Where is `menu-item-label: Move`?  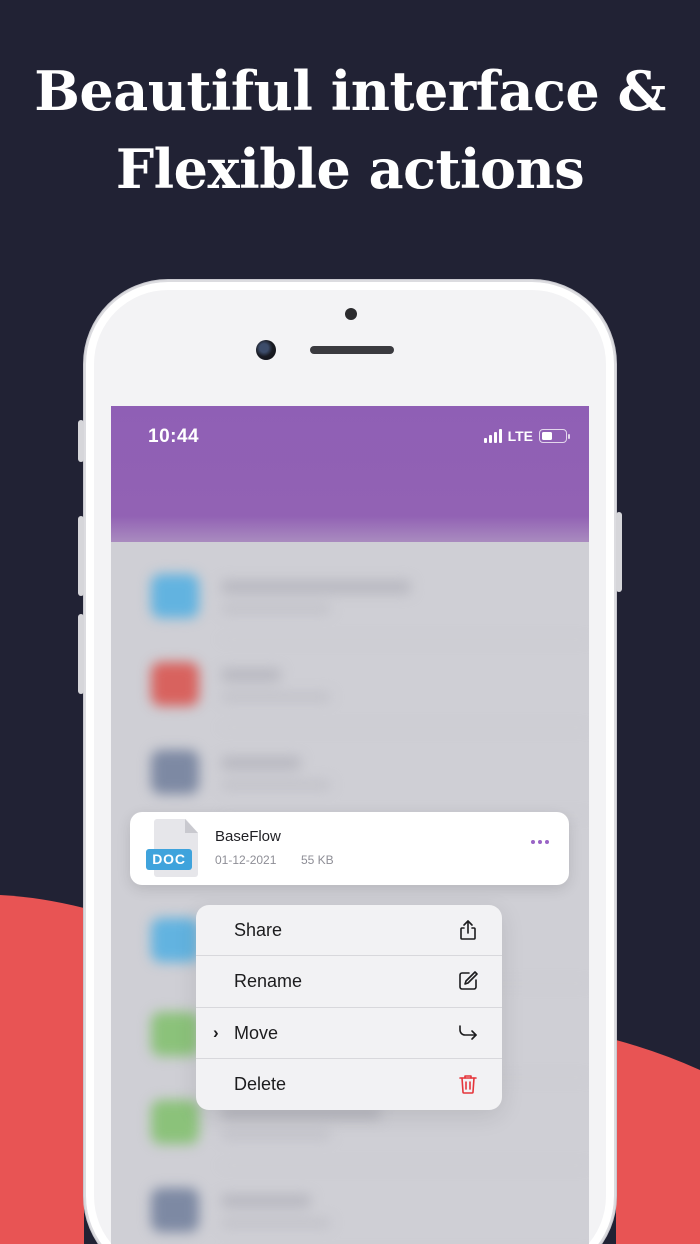 menu-item-label: Move is located at coordinates (256, 1032).